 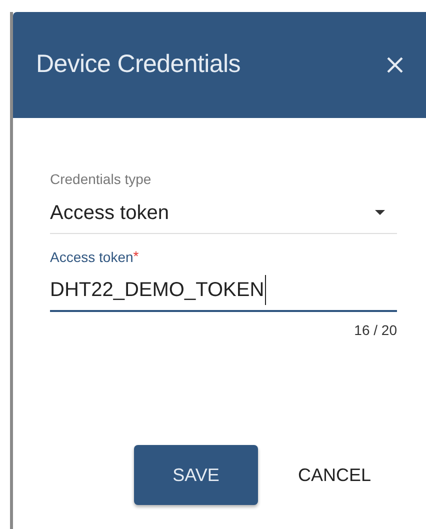 I want to click on input-field: DHT22_DEMO_TOKEN, so click(x=223, y=291).